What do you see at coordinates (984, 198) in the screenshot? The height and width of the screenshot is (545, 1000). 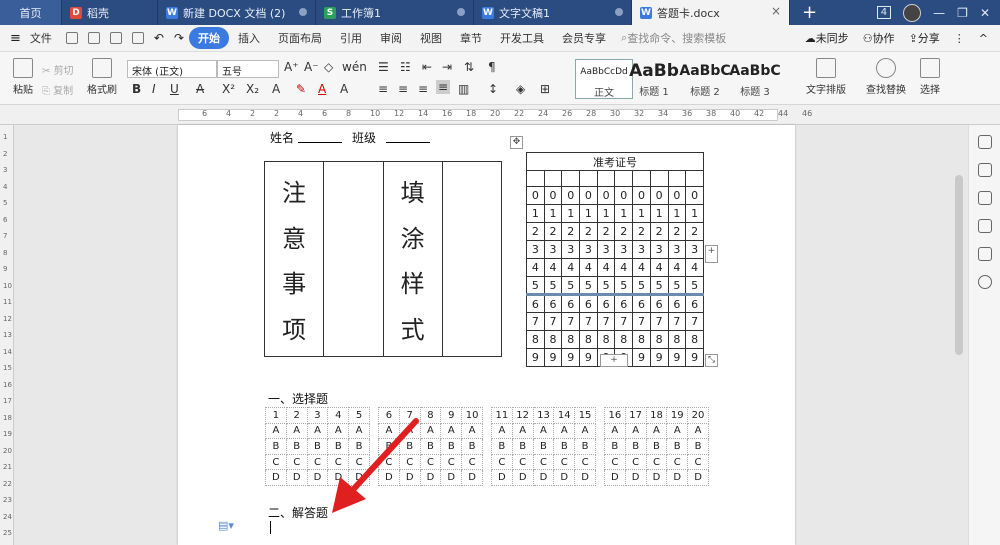 I see `cursor-icon` at bounding box center [984, 198].